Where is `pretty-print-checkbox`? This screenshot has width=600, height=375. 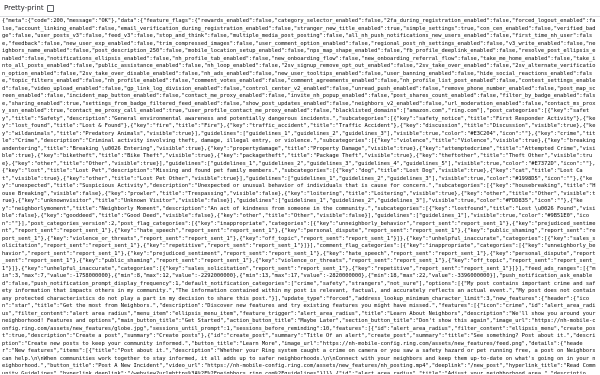 pretty-print-checkbox is located at coordinates (50, 8).